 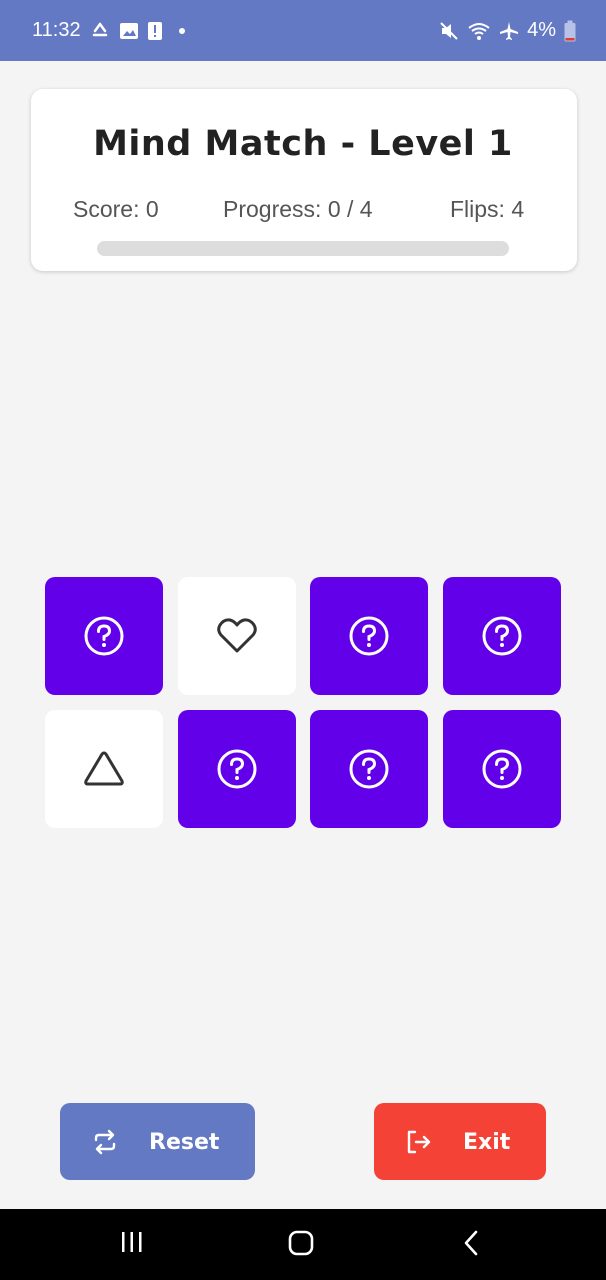 I want to click on status-left: 11:32, so click(x=108, y=30).